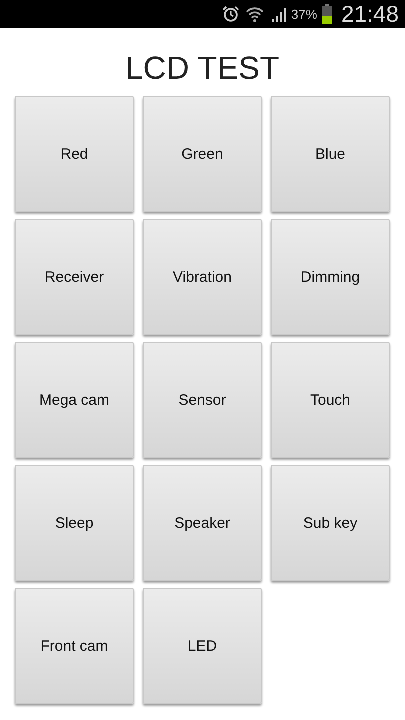  Describe the element at coordinates (330, 277) in the screenshot. I see `test-button: Dimming` at that location.